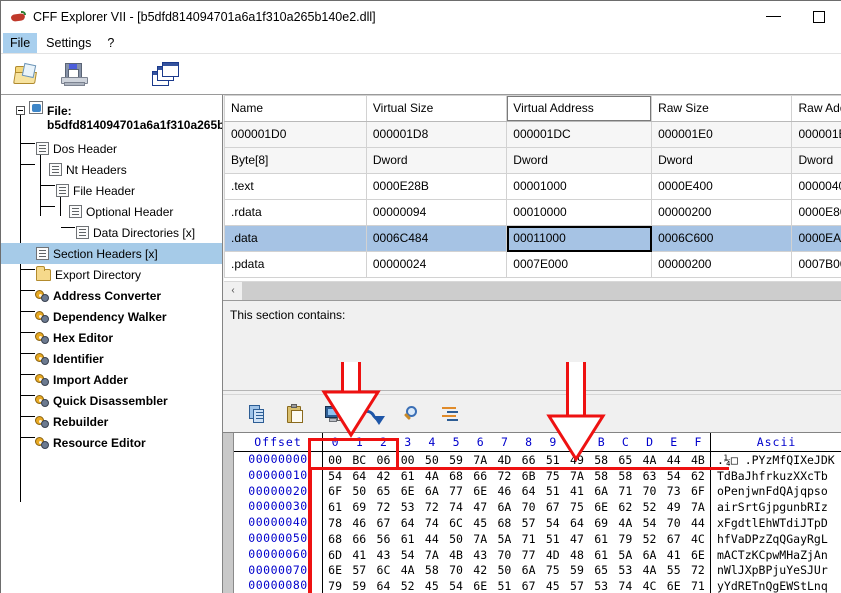 The width and height of the screenshot is (841, 593). Describe the element at coordinates (649, 476) in the screenshot. I see `hex-byte: 63` at that location.